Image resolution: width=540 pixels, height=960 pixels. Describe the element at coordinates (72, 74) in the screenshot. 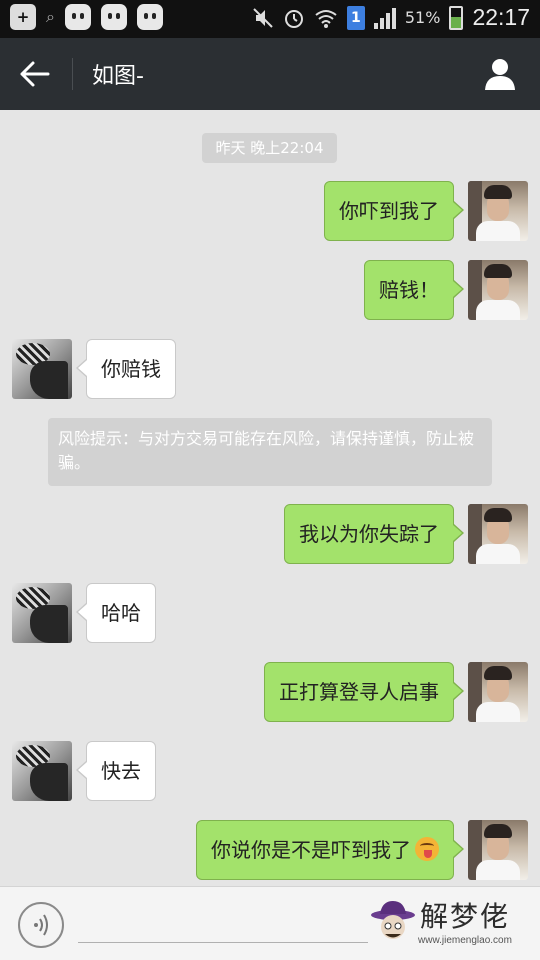

I see `title-divider` at that location.